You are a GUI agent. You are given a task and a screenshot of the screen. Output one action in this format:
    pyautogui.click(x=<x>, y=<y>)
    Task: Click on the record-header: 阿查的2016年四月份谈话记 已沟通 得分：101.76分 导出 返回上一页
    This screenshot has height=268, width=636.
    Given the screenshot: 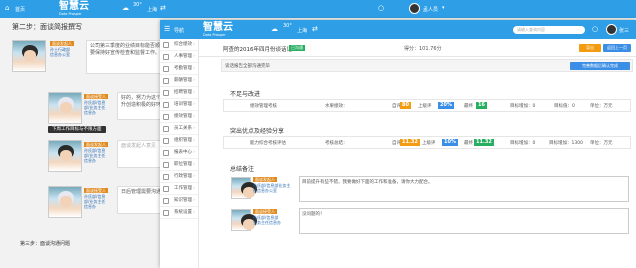 What is the action you would take?
    pyautogui.click(x=417, y=48)
    